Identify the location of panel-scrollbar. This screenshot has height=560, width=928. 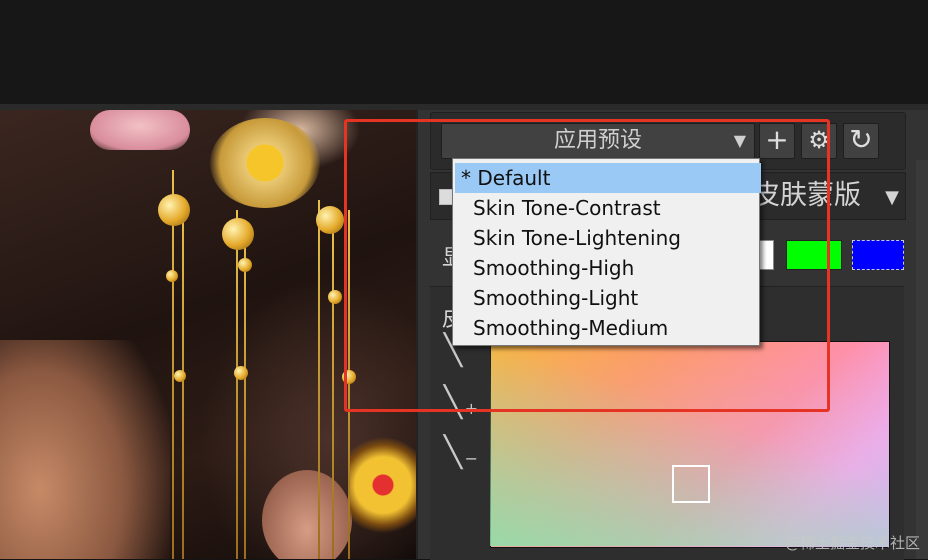
(922, 359).